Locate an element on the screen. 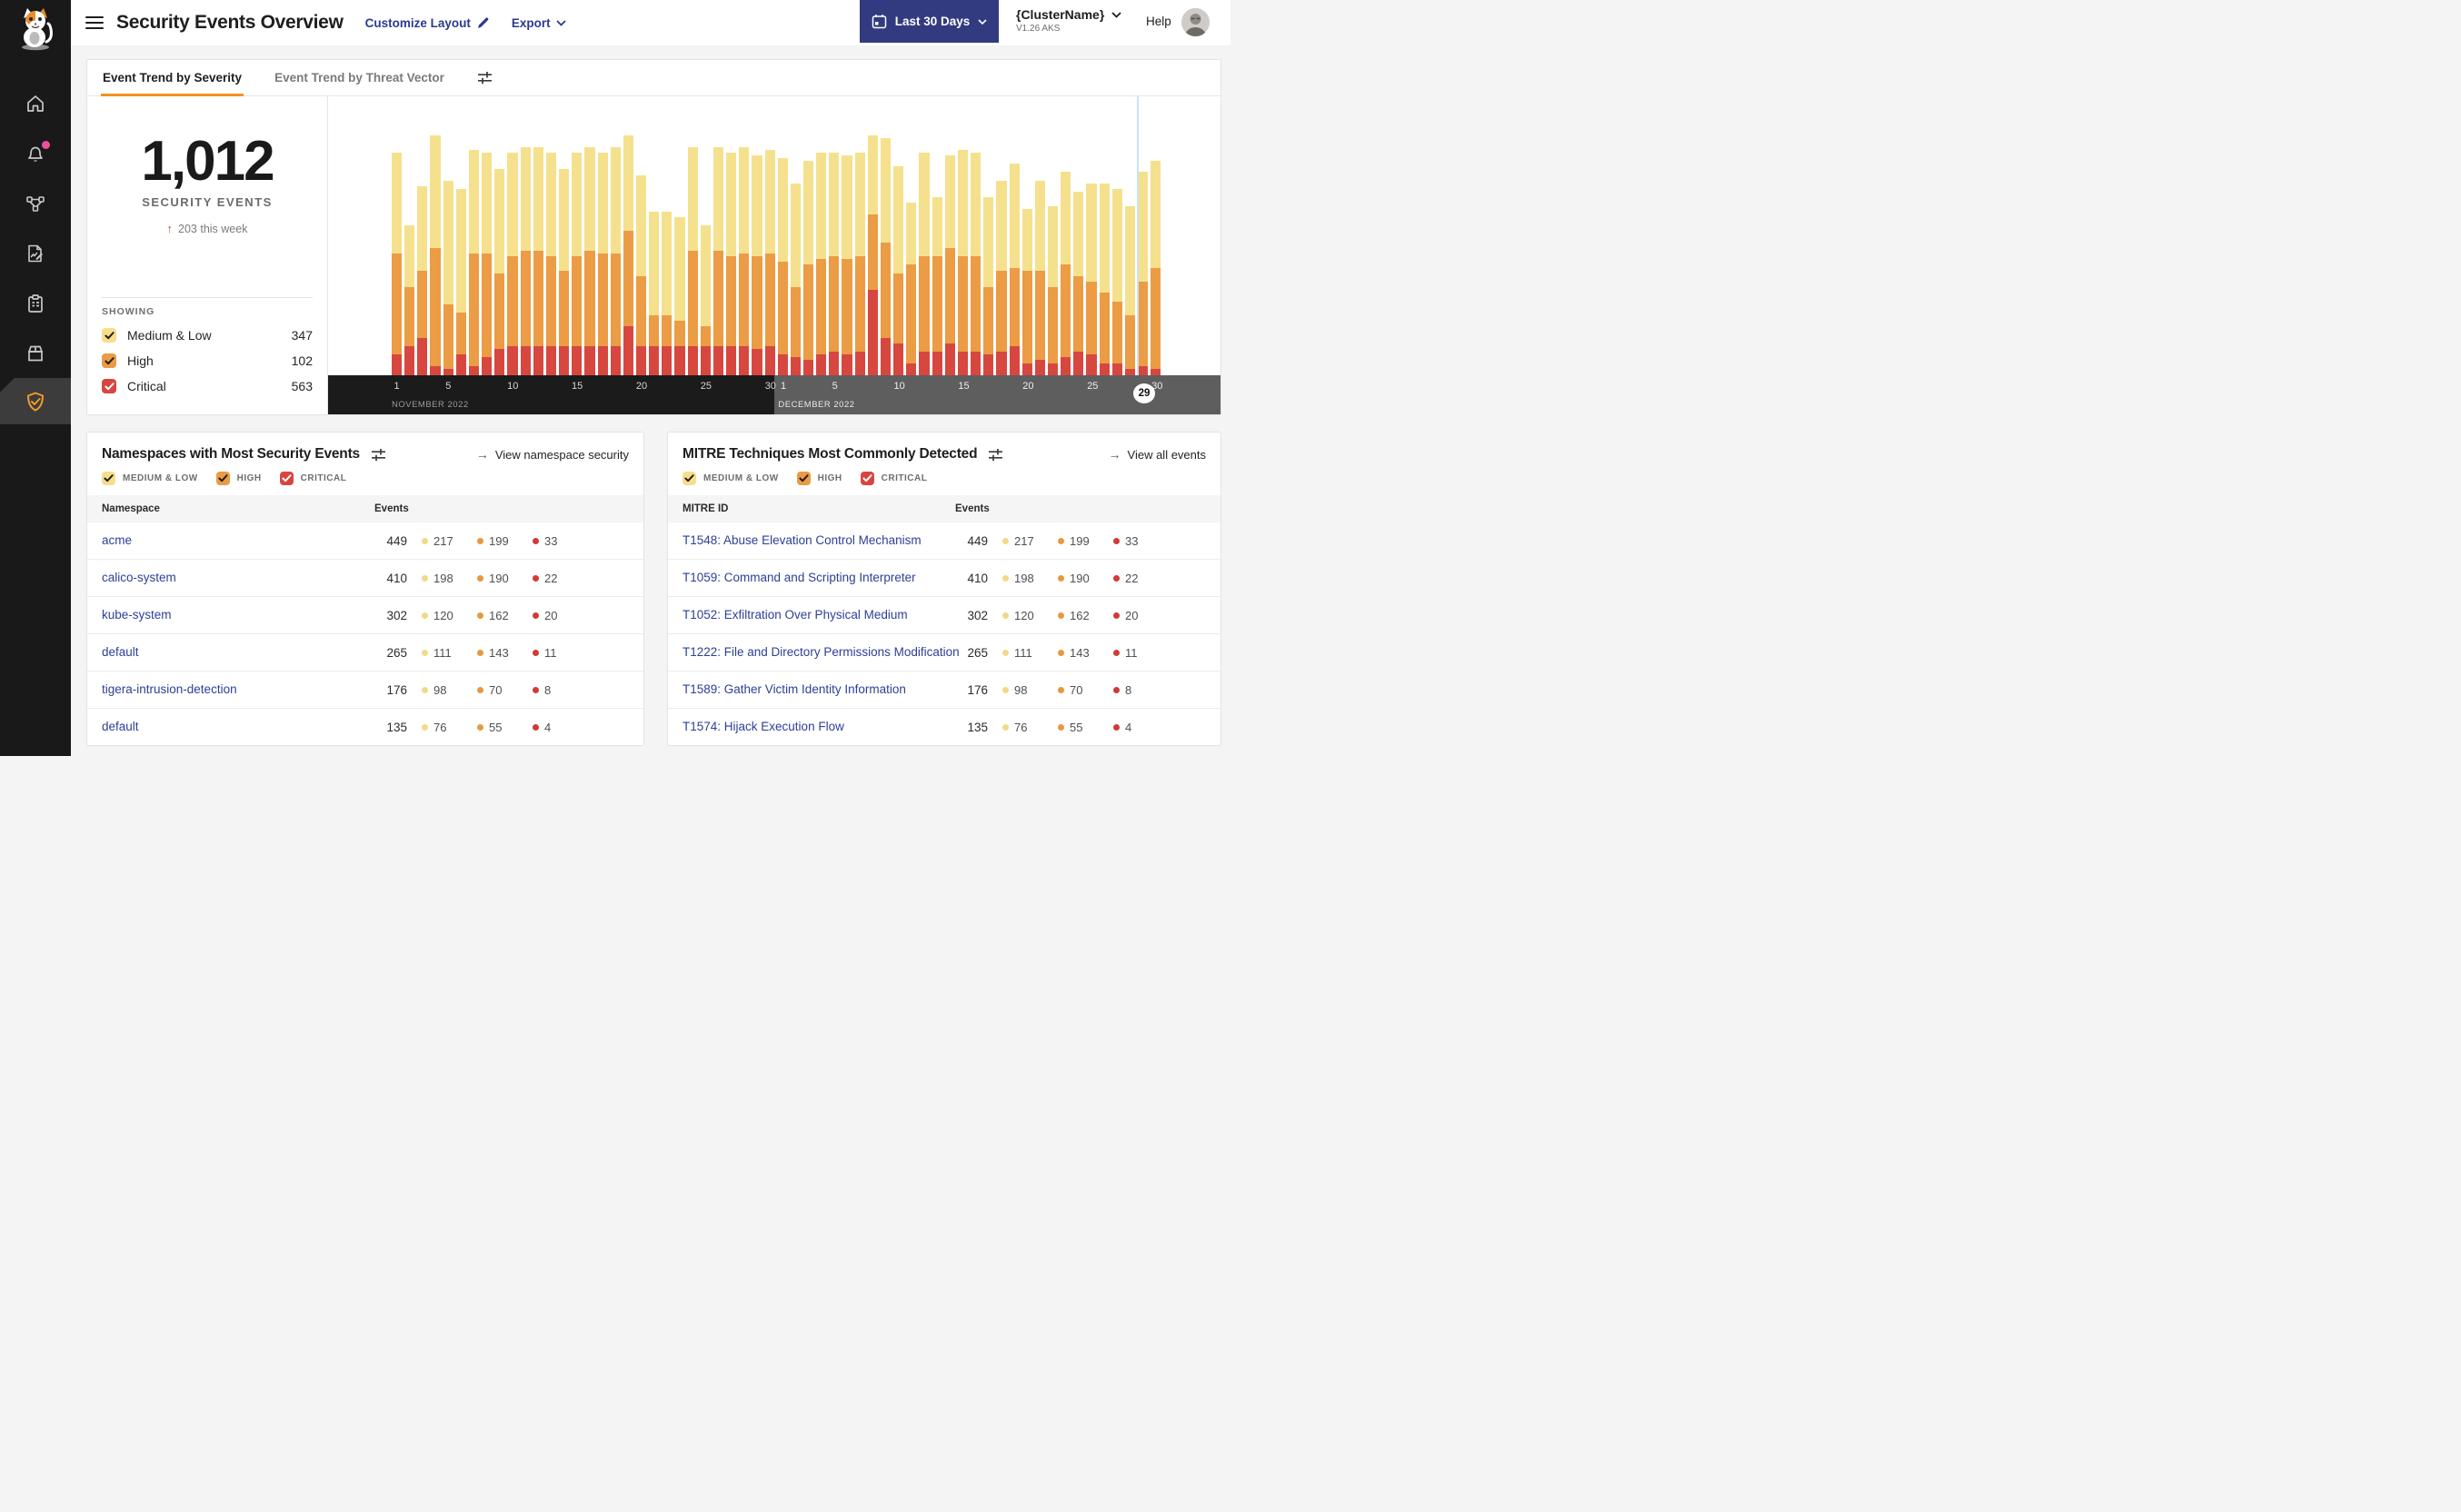 Image resolution: width=2461 pixels, height=1512 pixels. namespace-link: calico-system is located at coordinates (139, 577).